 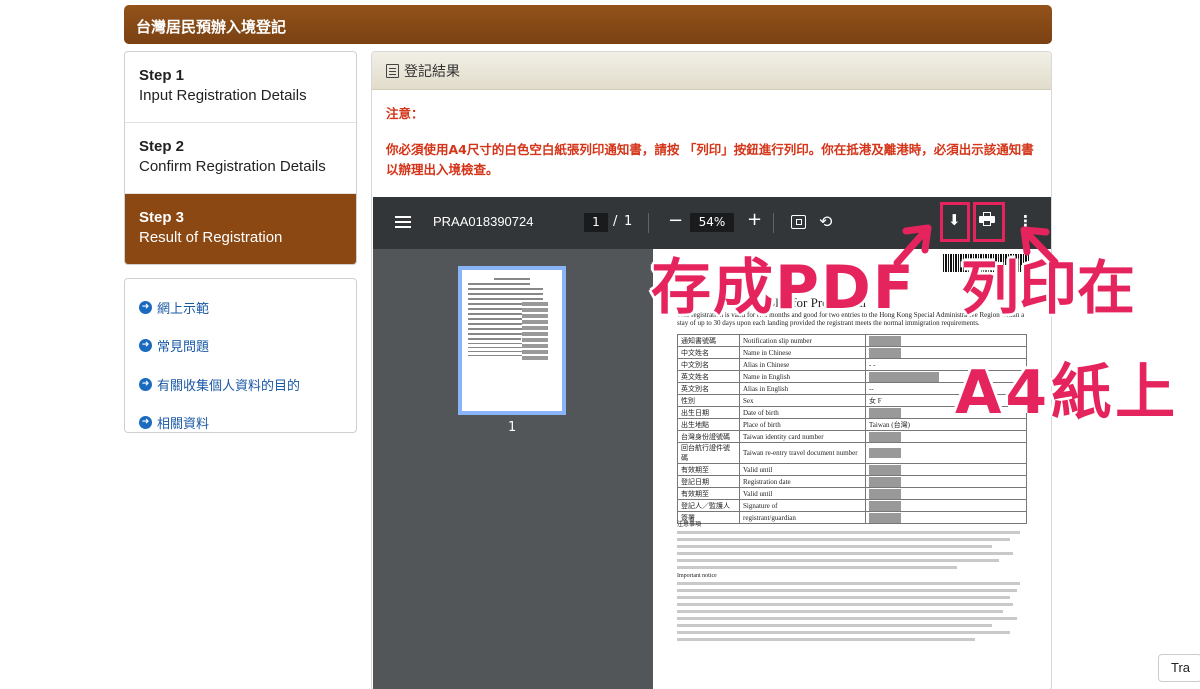 I want to click on zoom-out-icon: −, so click(x=675, y=220).